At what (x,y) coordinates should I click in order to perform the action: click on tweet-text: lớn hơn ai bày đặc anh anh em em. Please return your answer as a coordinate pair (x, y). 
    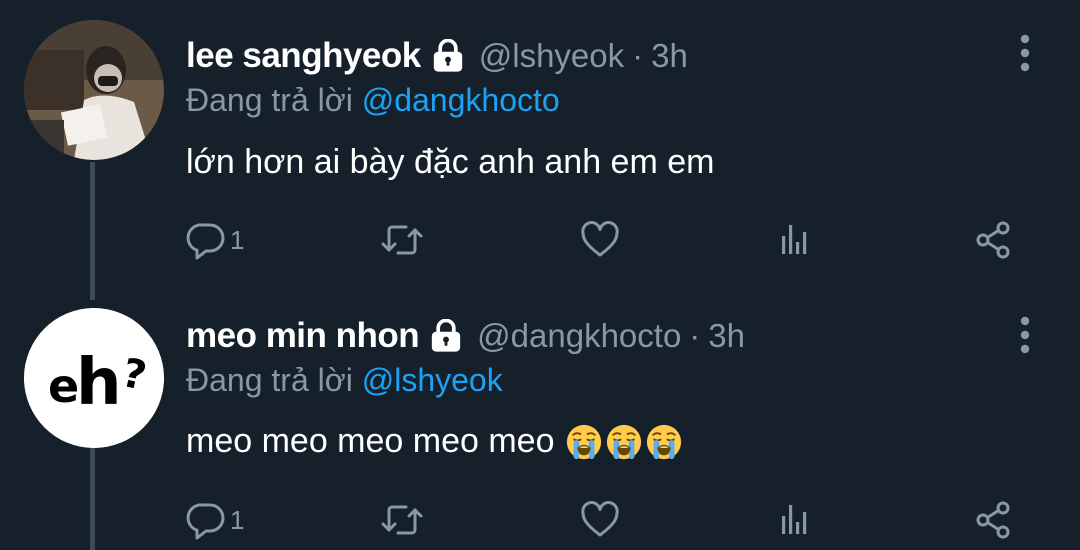
    Looking at the image, I should click on (450, 162).